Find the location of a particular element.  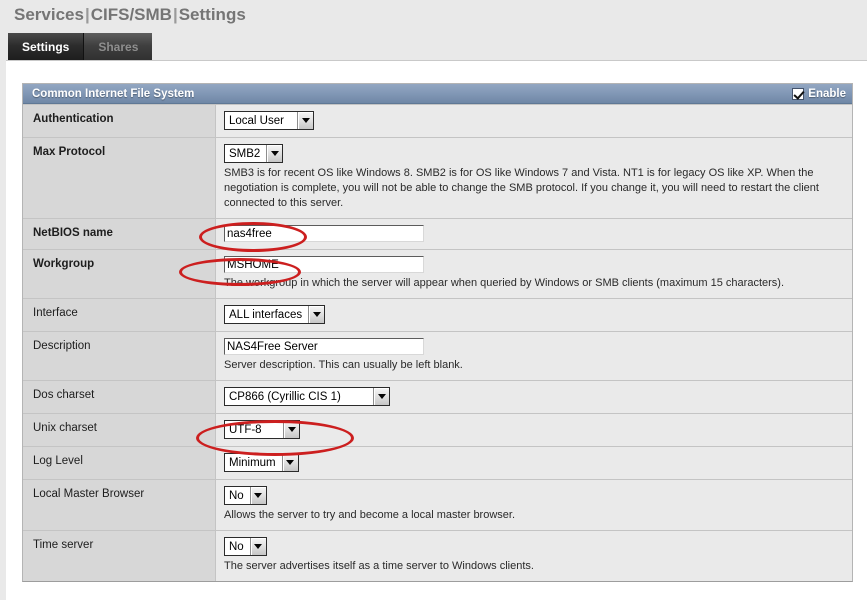

description-input is located at coordinates (324, 346).